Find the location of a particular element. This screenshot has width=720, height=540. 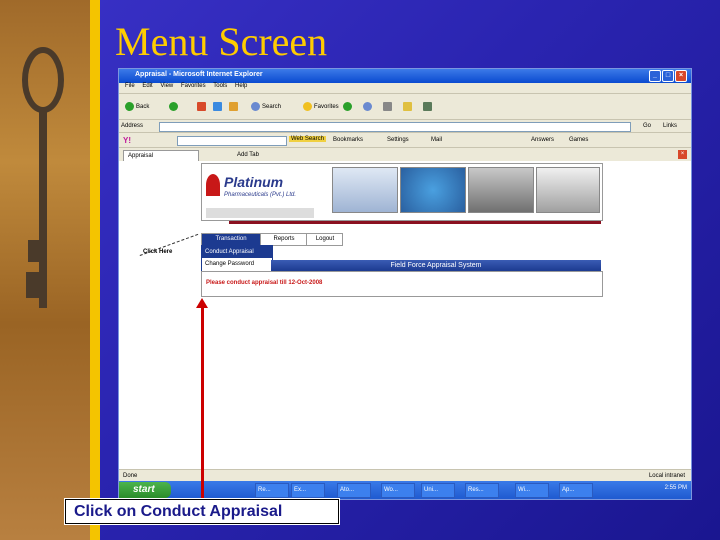

status-zone: Local intranet is located at coordinates (666, 476).